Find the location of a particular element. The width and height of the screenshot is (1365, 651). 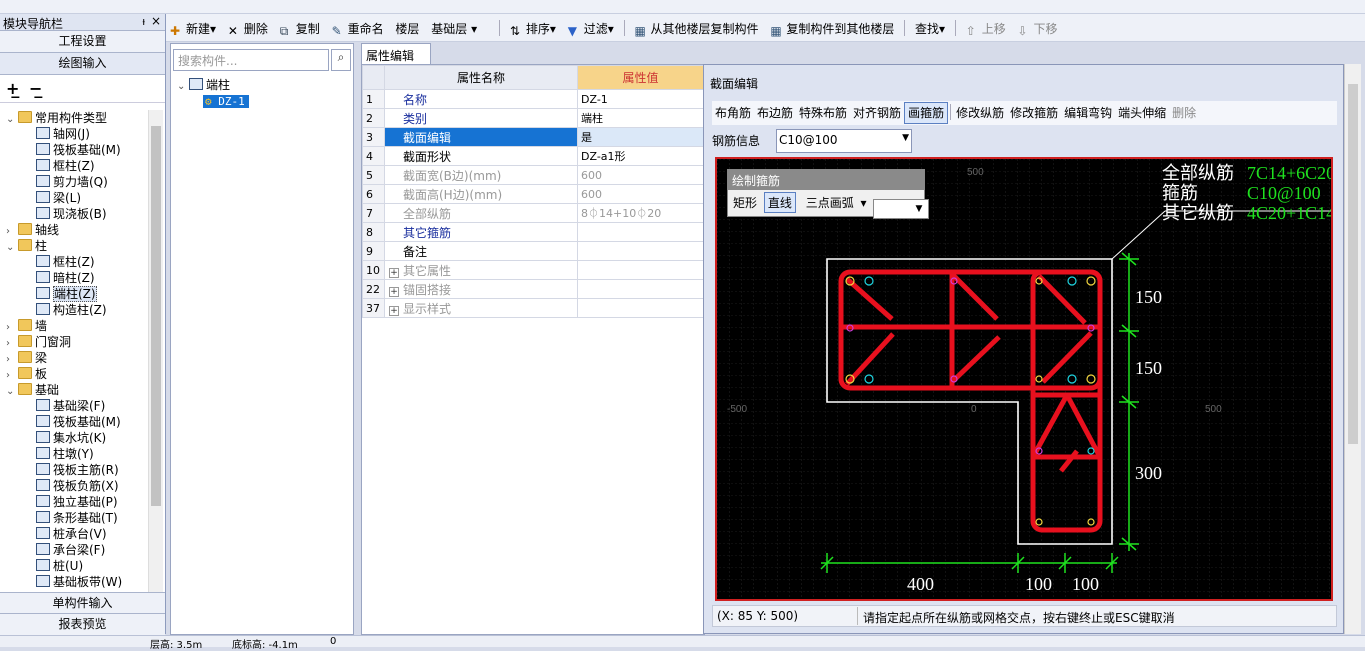

nav-button-settings: 工程设置 is located at coordinates (82, 42).